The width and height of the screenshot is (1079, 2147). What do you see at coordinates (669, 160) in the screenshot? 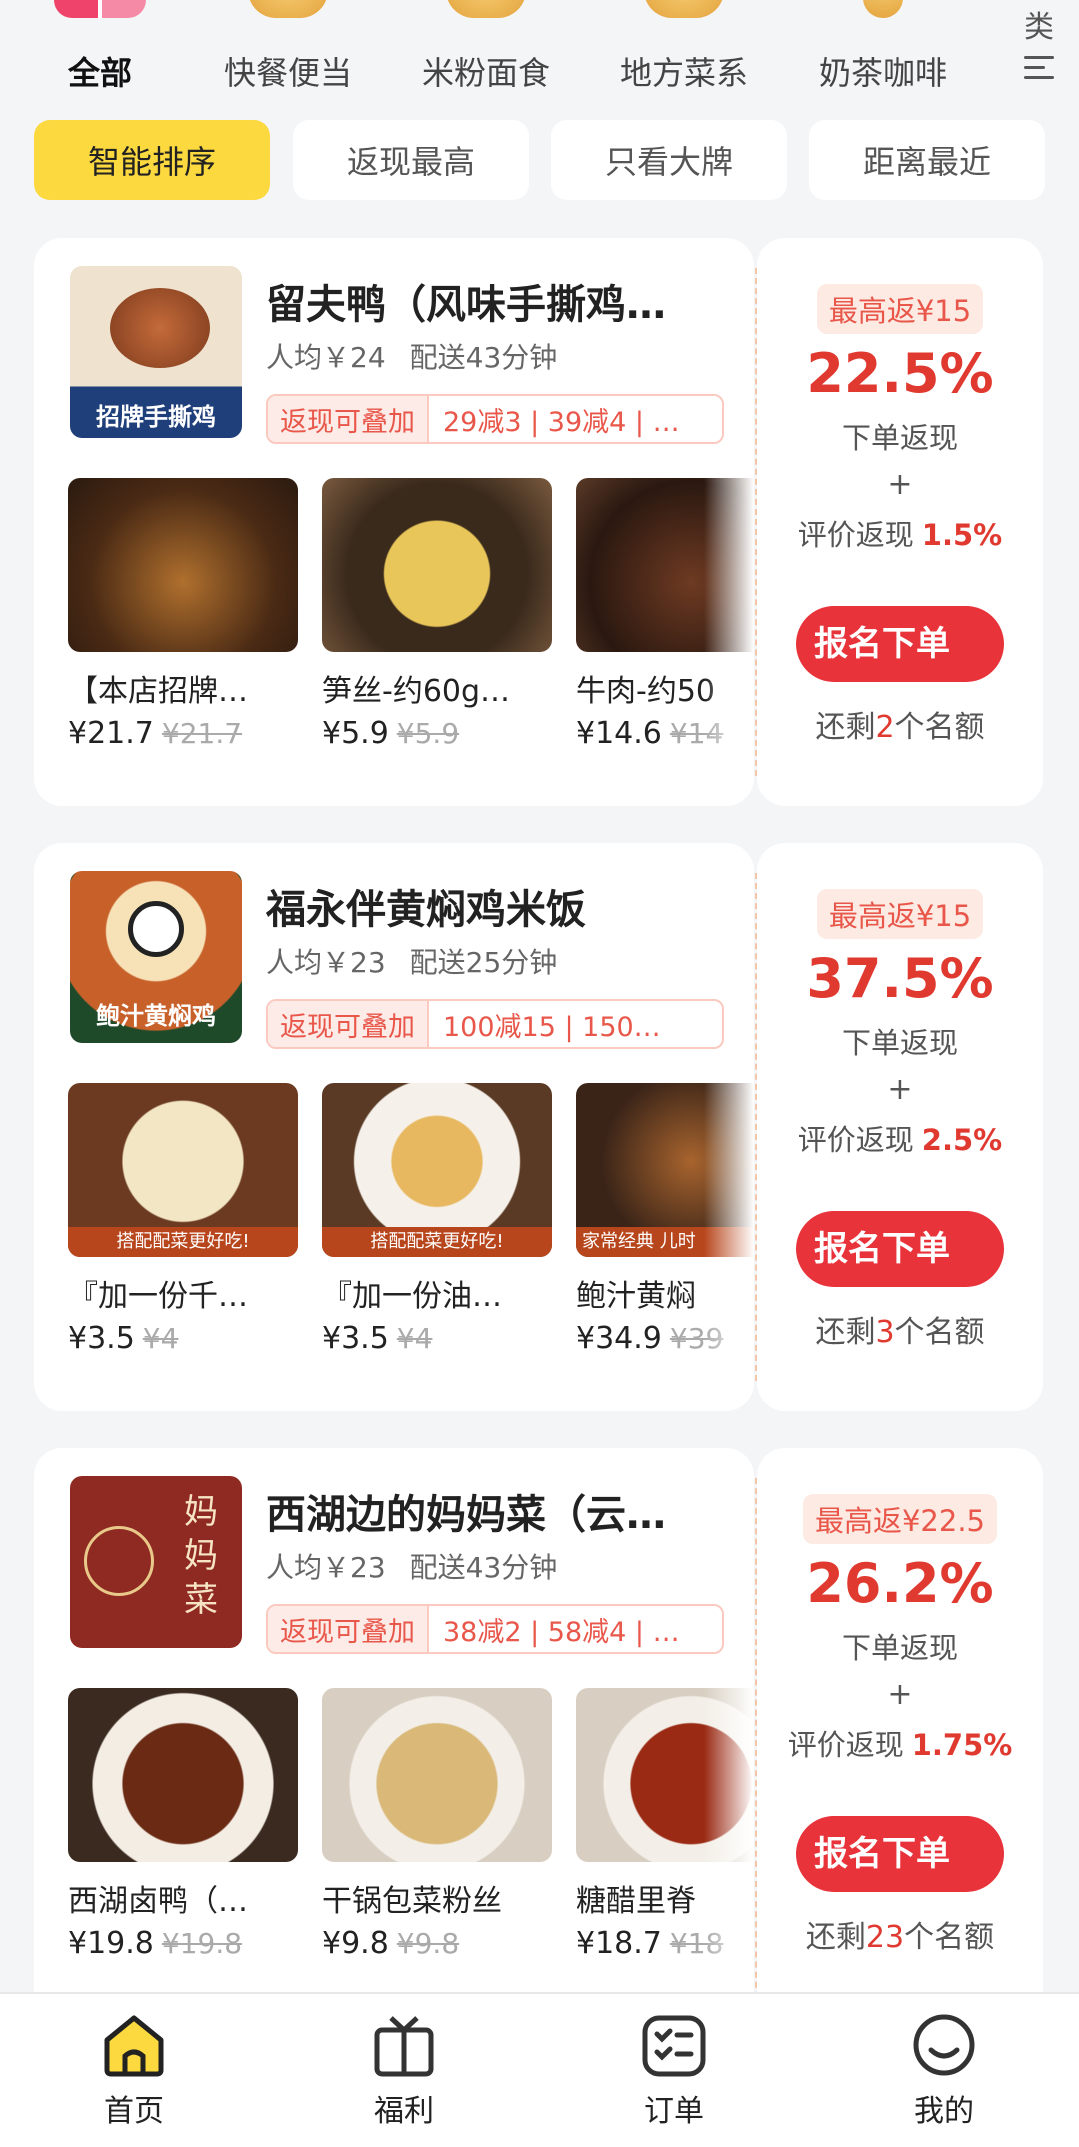
I see `sort-big-brands: 只看大牌` at bounding box center [669, 160].